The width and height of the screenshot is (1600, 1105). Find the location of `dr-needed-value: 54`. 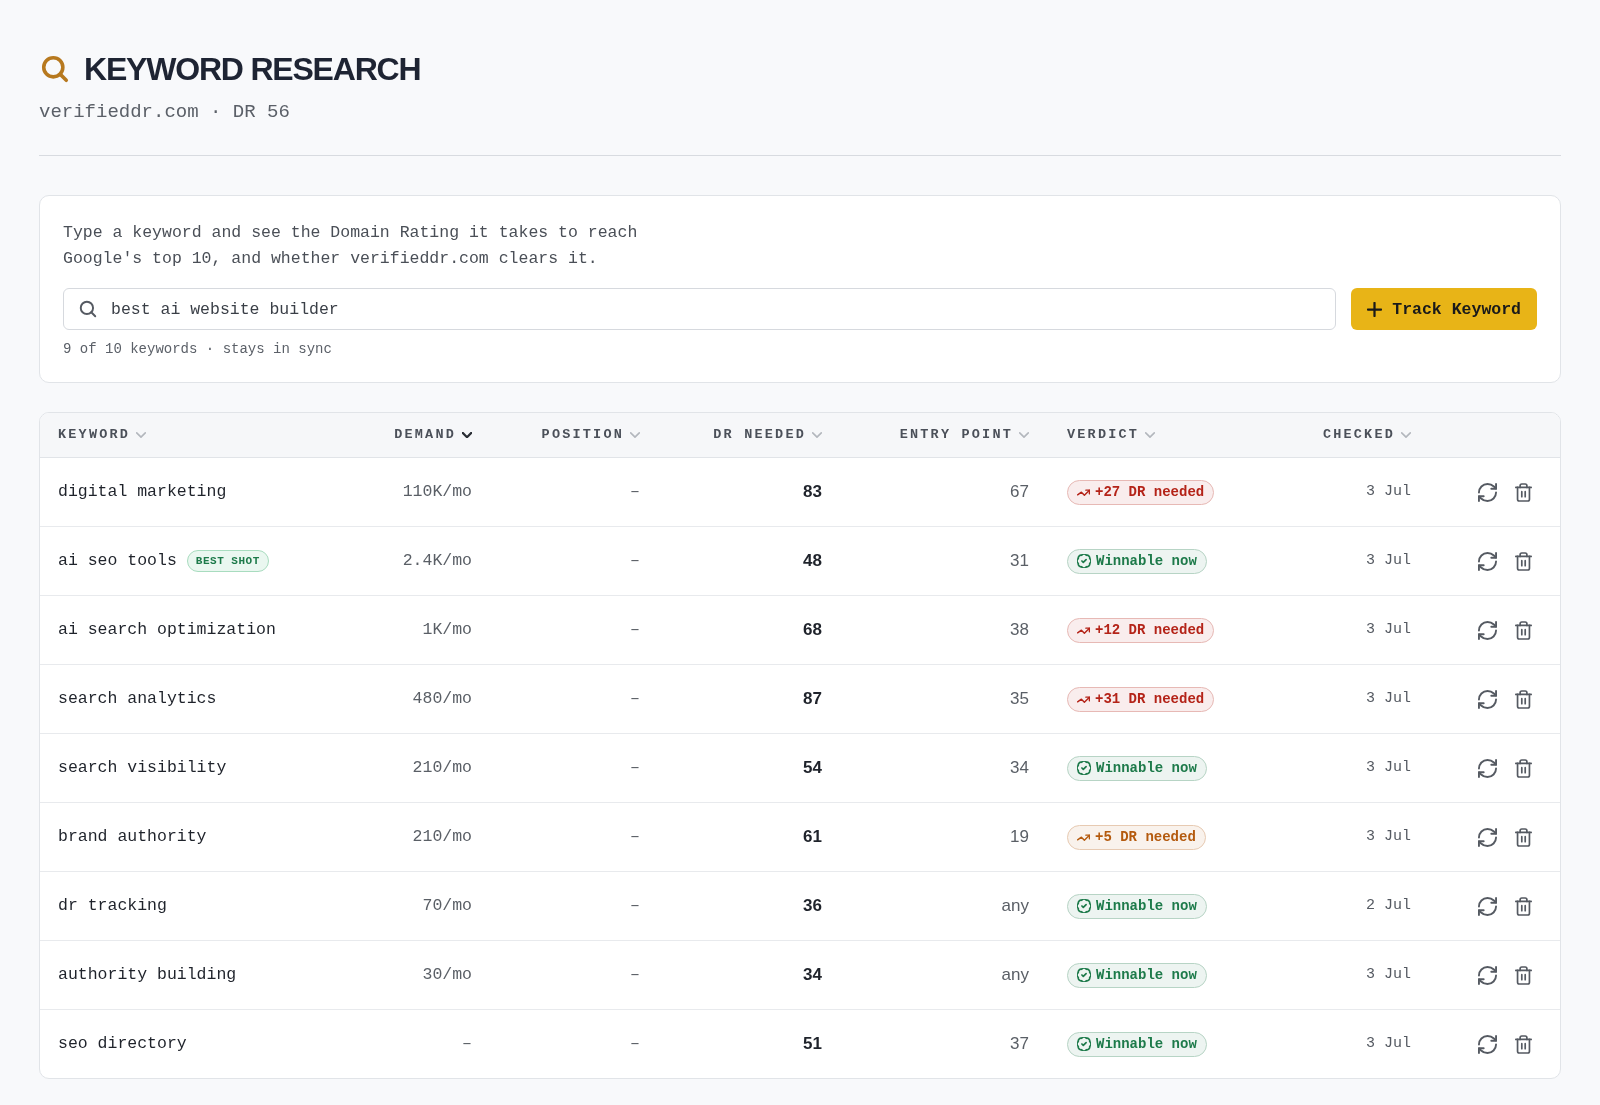

dr-needed-value: 54 is located at coordinates (812, 768).